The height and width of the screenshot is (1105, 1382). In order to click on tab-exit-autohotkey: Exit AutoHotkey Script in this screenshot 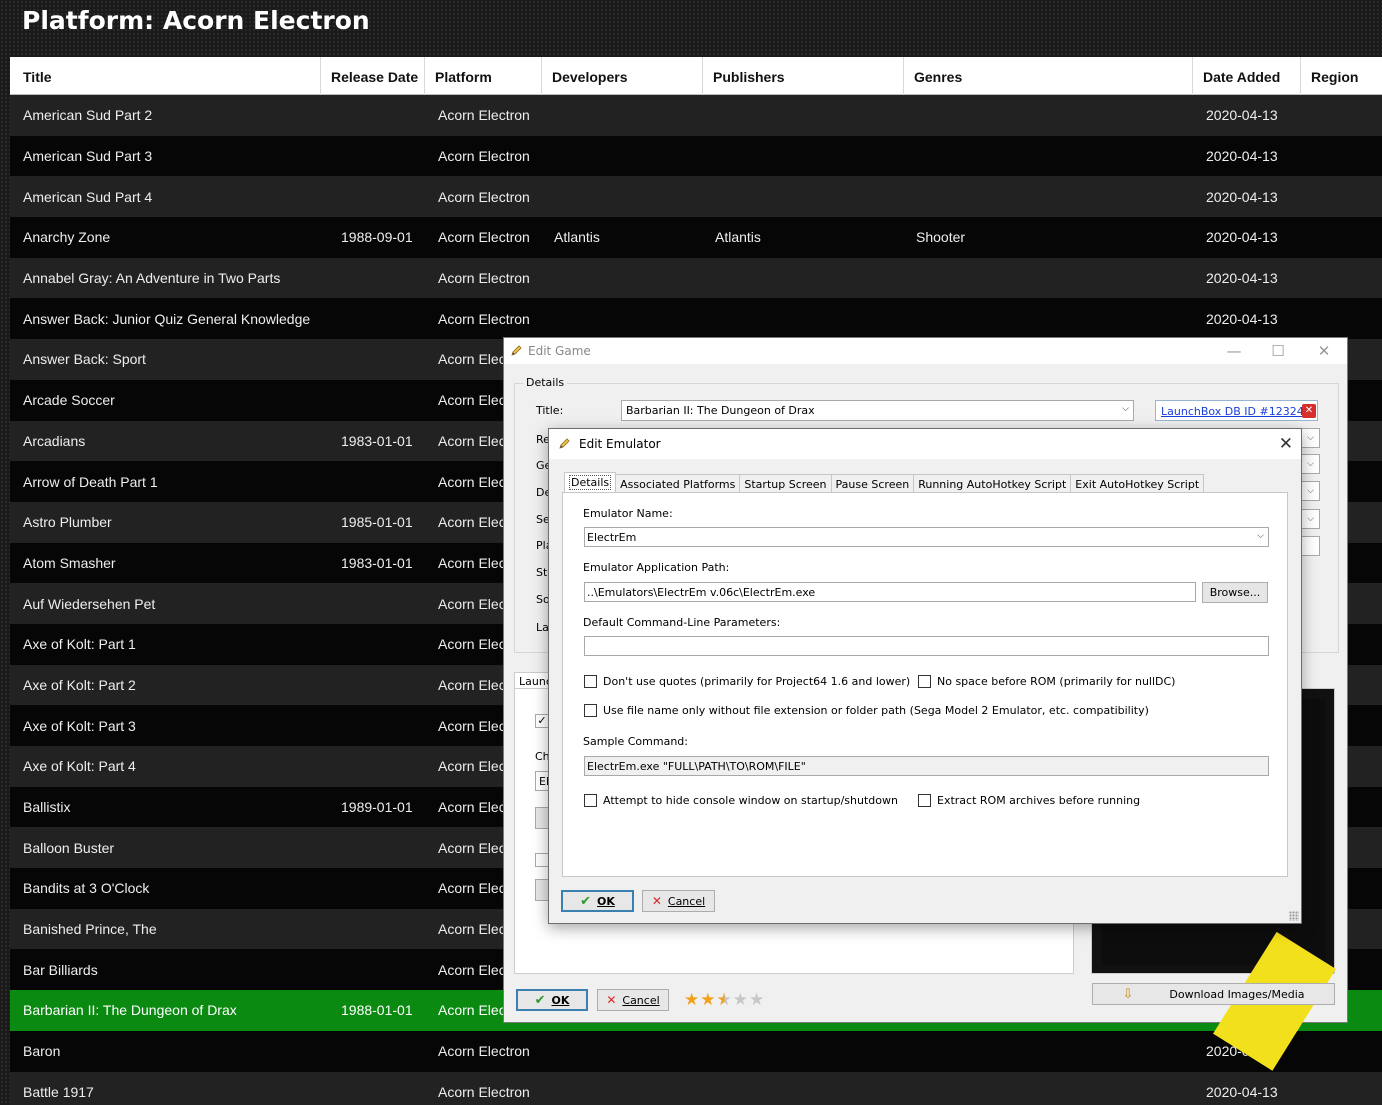, I will do `click(1137, 483)`.